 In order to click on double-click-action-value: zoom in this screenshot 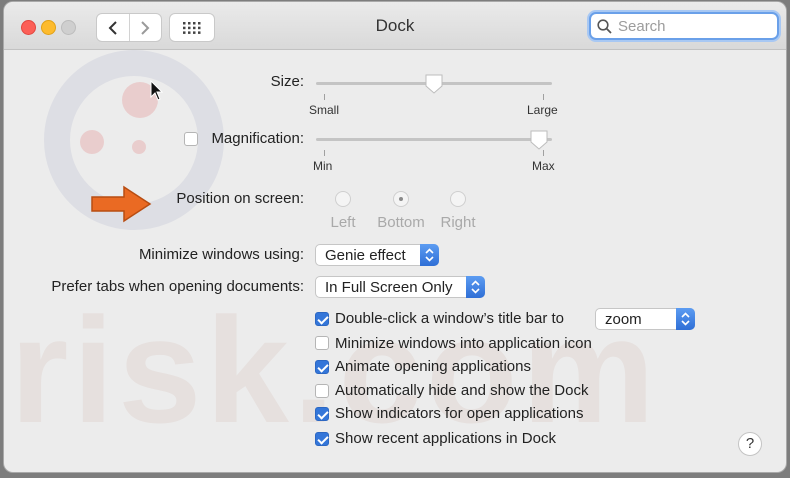, I will do `click(623, 319)`.